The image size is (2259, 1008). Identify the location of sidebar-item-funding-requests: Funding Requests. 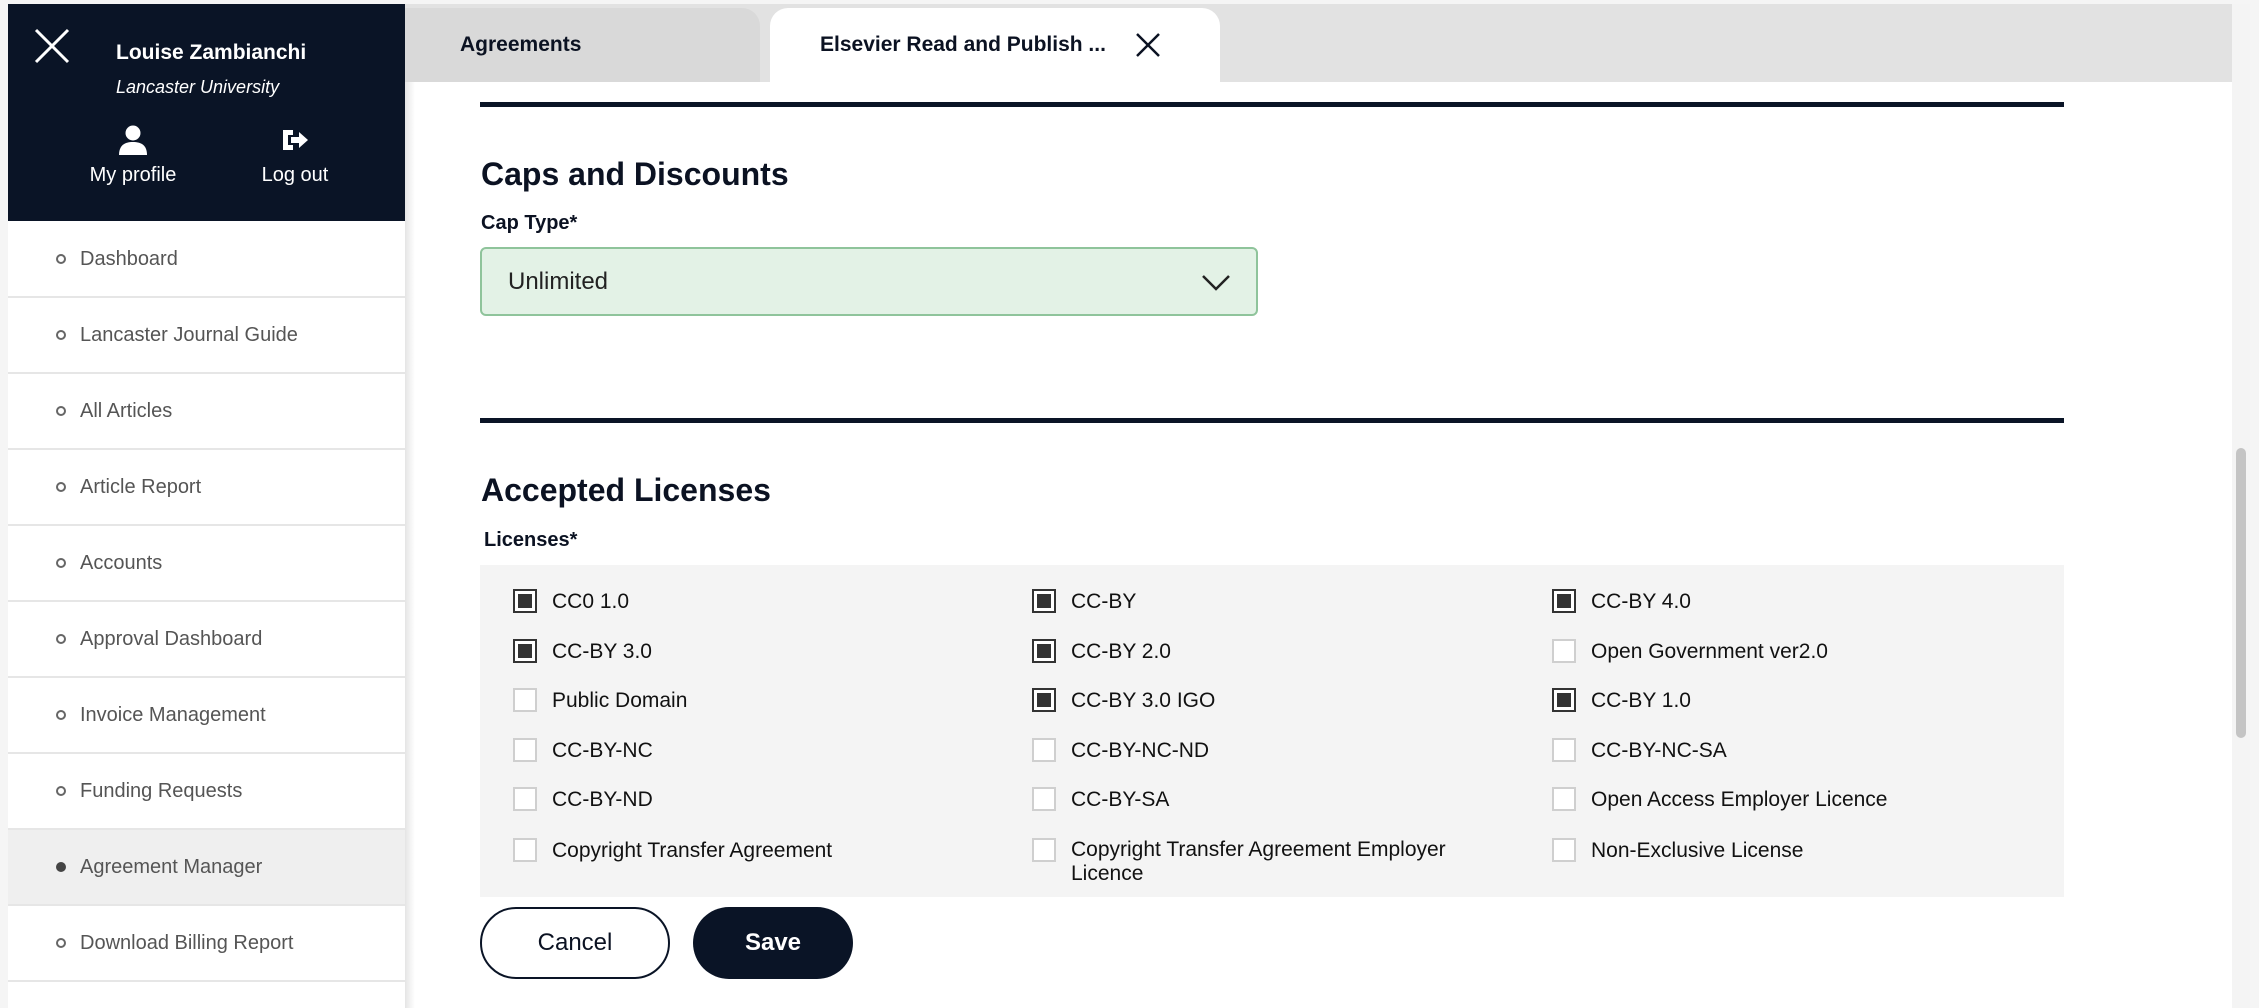
(206, 792).